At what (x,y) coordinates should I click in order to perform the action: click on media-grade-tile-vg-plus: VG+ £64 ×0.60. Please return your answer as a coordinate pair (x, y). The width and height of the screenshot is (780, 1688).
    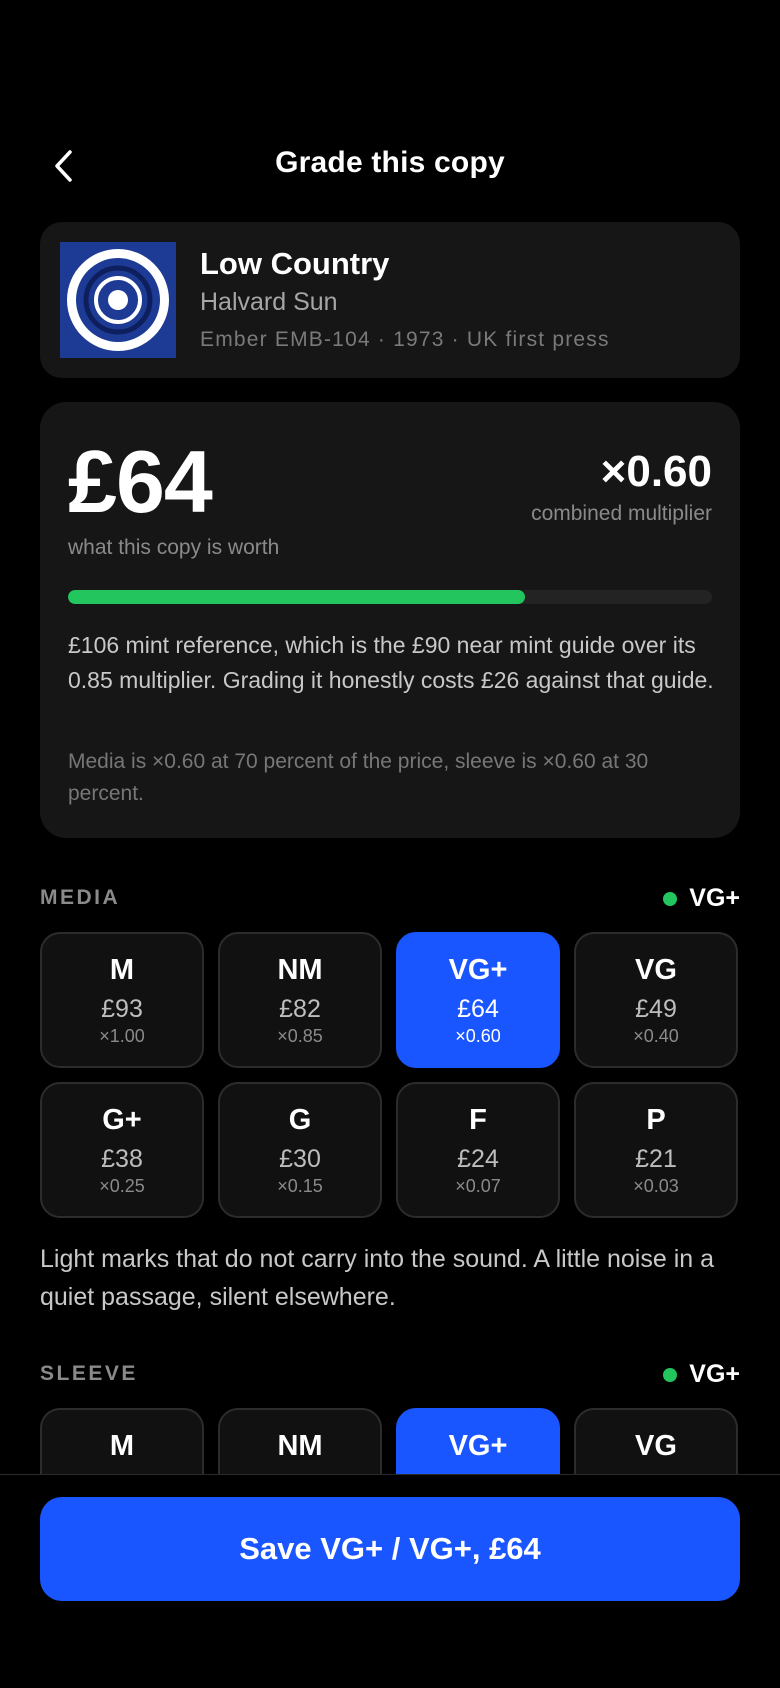
    Looking at the image, I should click on (478, 1000).